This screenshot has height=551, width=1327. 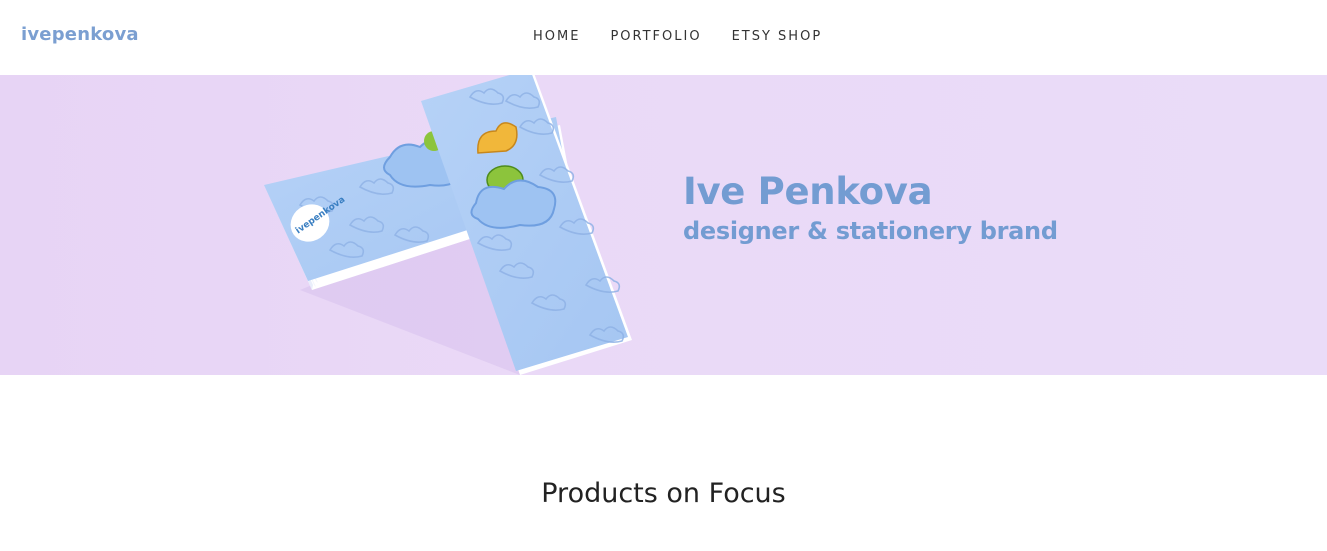 What do you see at coordinates (655, 36) in the screenshot?
I see `nav-portfolio: PORTFOLIO` at bounding box center [655, 36].